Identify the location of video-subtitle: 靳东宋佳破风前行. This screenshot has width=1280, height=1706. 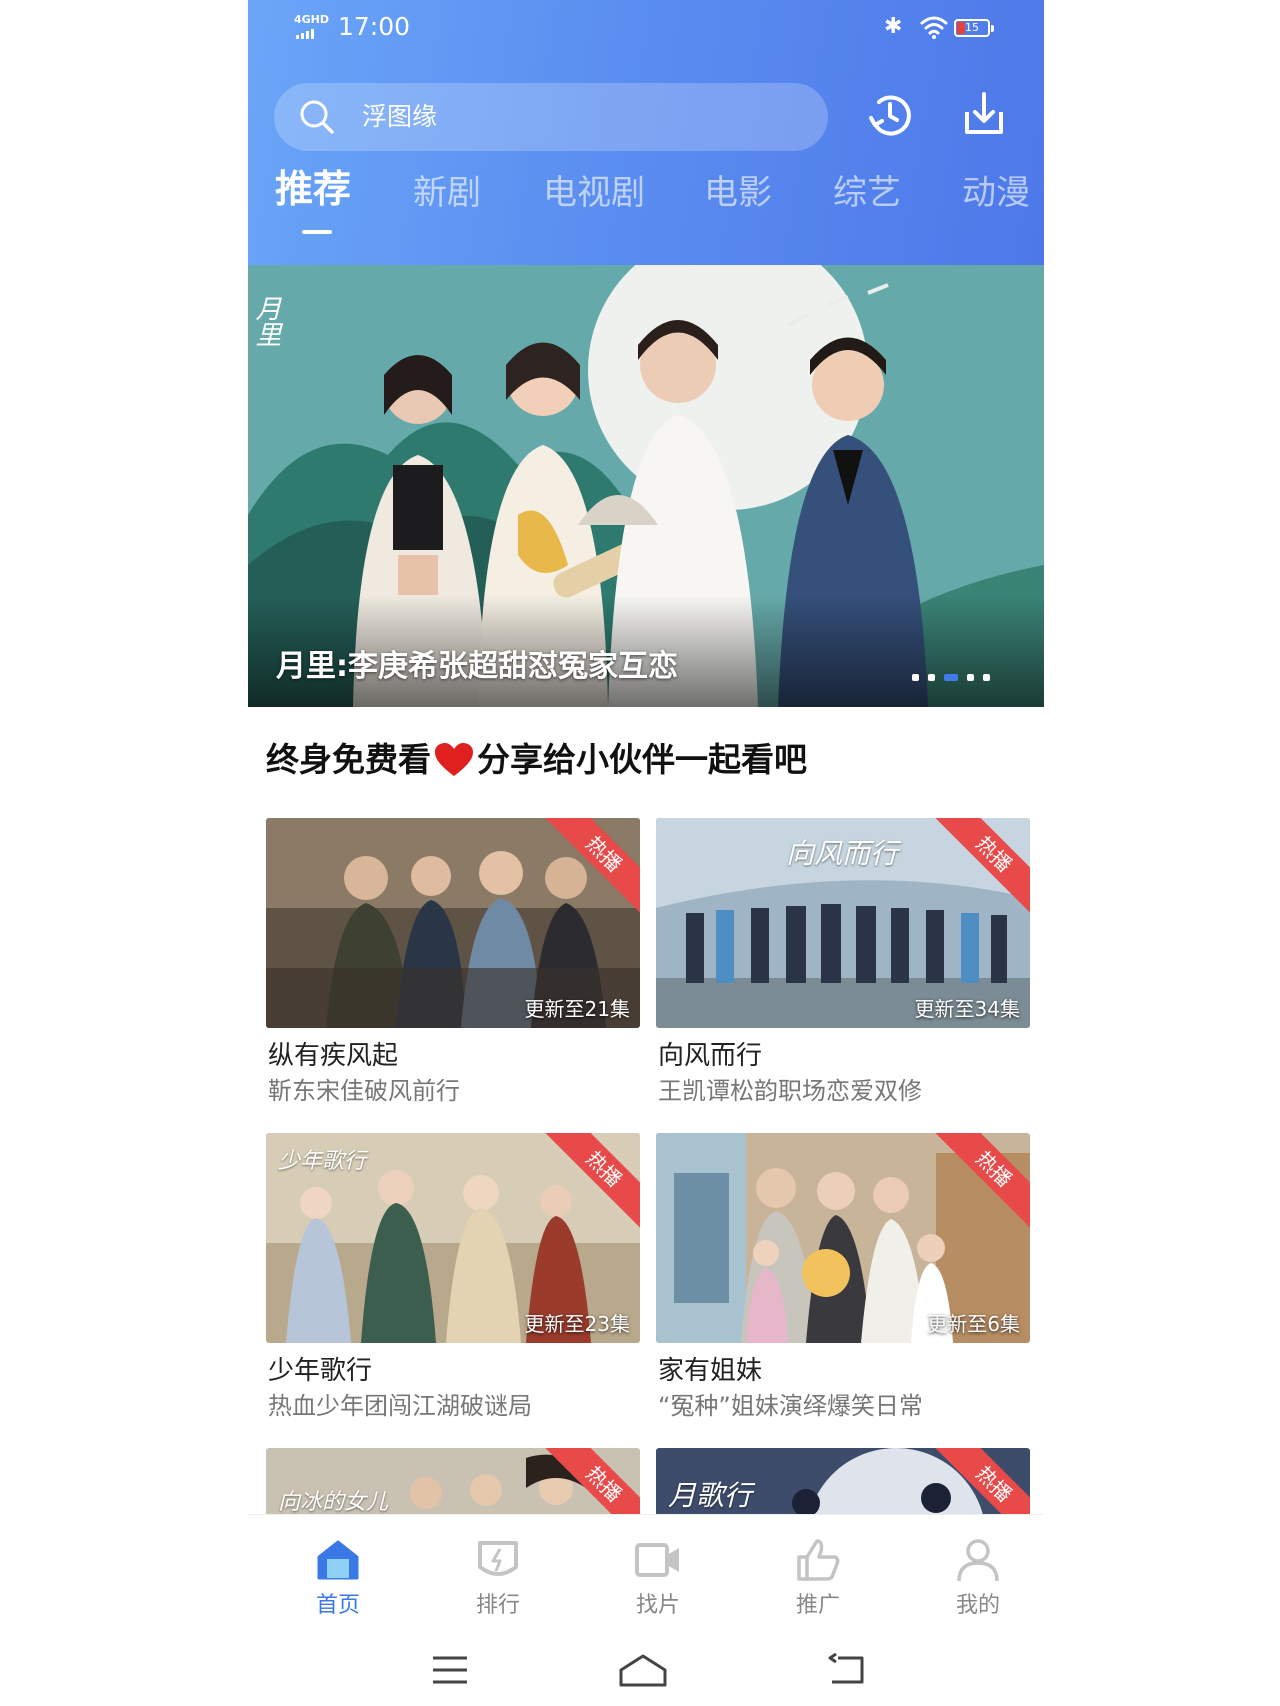
(364, 1091).